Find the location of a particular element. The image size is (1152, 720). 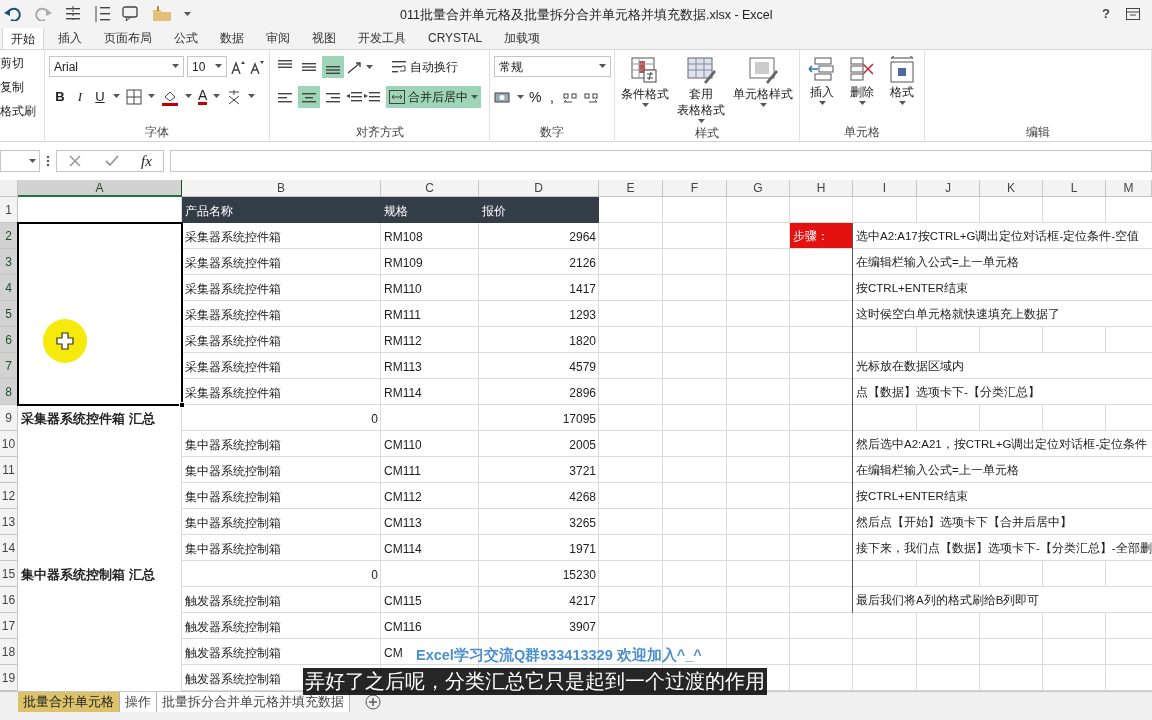

vertical-align-button is located at coordinates (333, 67).